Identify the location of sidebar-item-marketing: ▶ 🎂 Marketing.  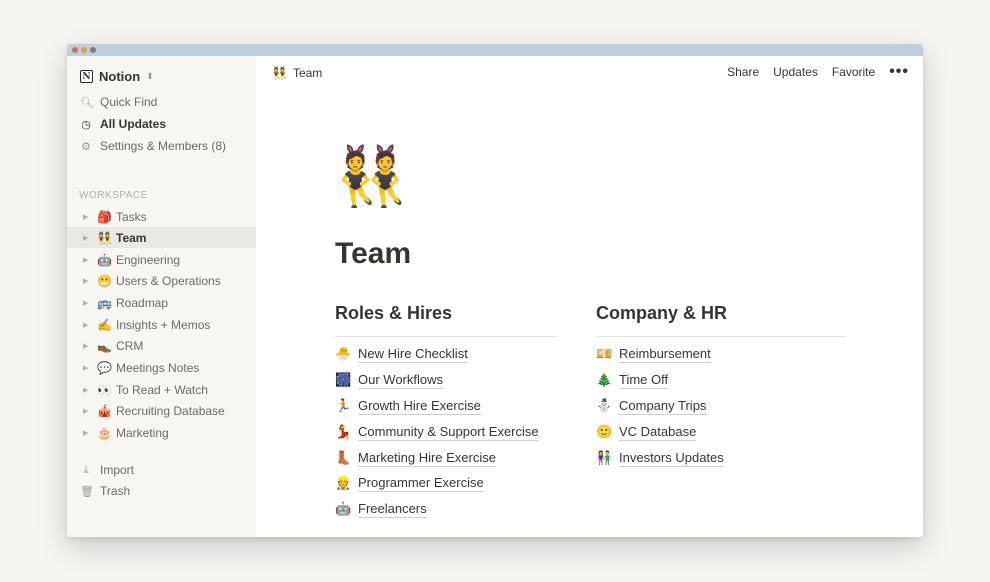
(161, 432).